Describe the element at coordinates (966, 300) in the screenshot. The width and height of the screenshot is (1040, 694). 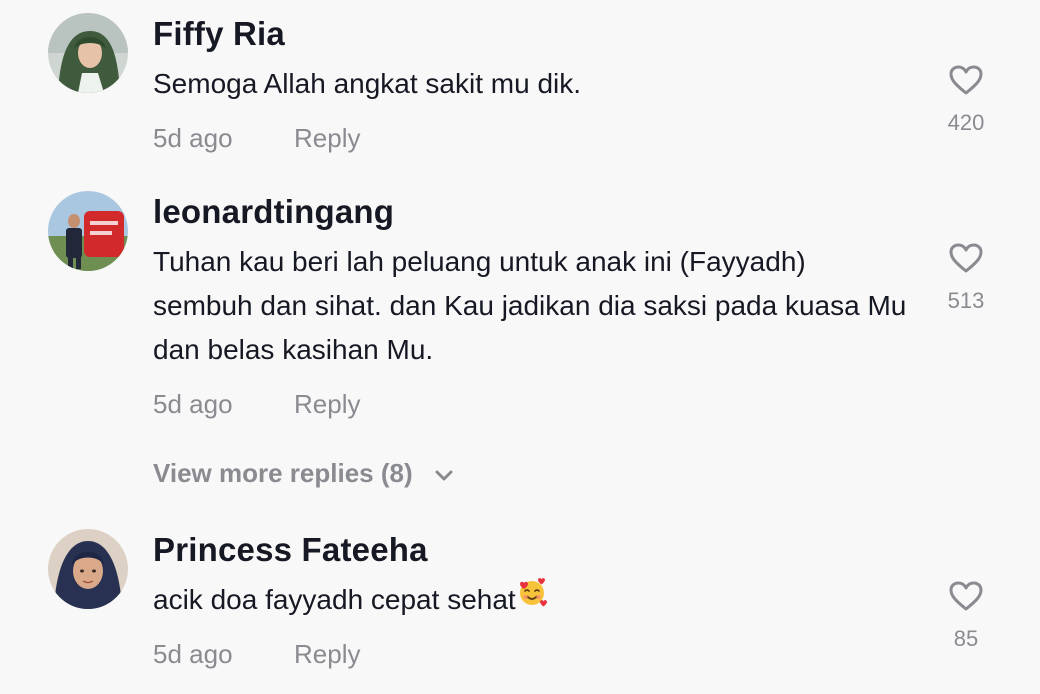
I see `like-count: 513` at that location.